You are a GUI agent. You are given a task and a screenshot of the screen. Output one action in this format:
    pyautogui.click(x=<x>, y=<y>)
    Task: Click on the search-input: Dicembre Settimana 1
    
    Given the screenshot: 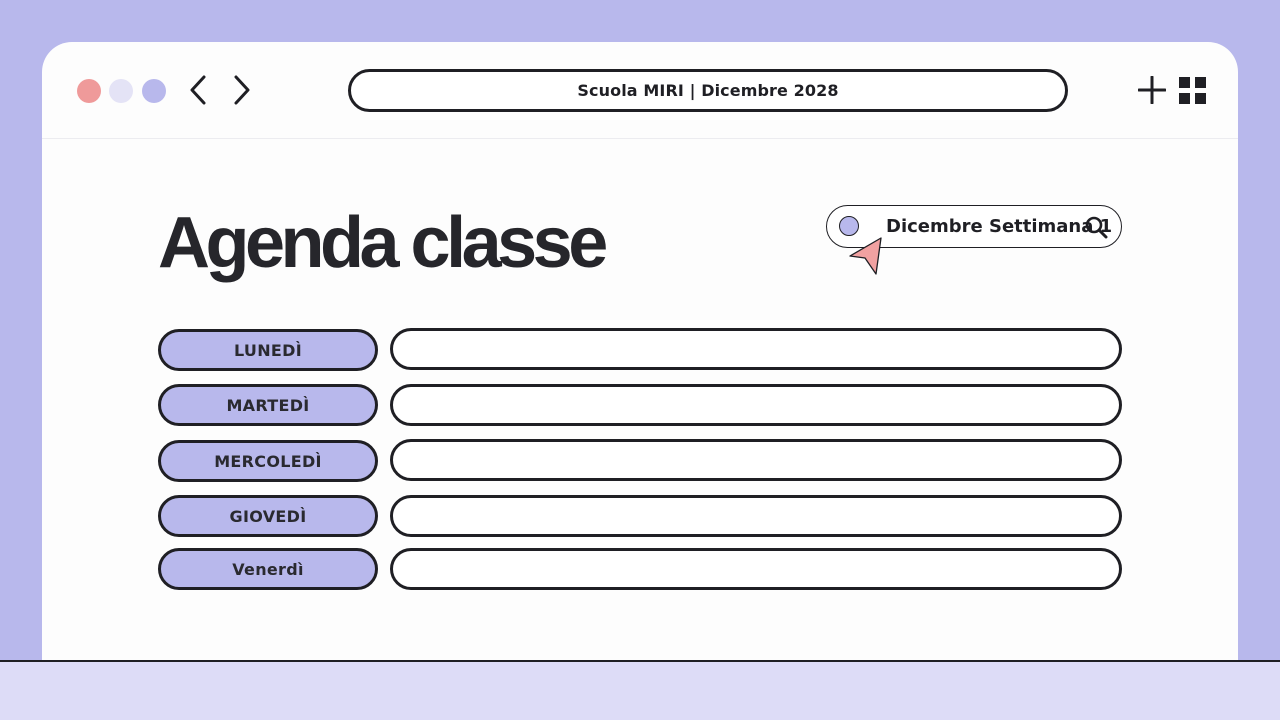 What is the action you would take?
    pyautogui.click(x=999, y=226)
    